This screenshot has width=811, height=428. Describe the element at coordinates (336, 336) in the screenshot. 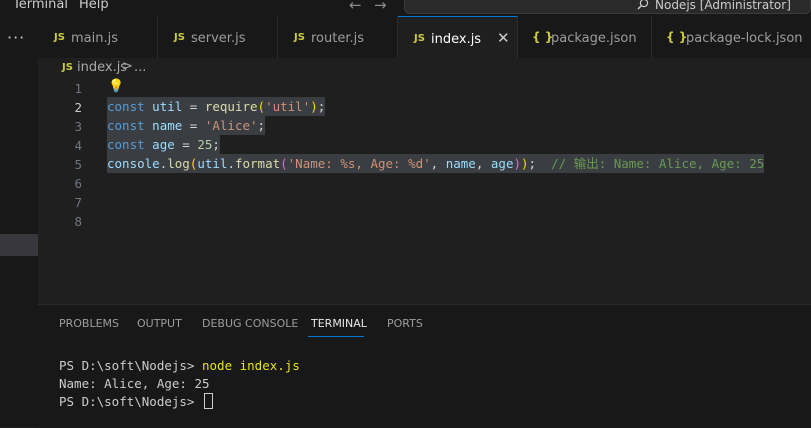

I see `active-tab-indicator` at that location.